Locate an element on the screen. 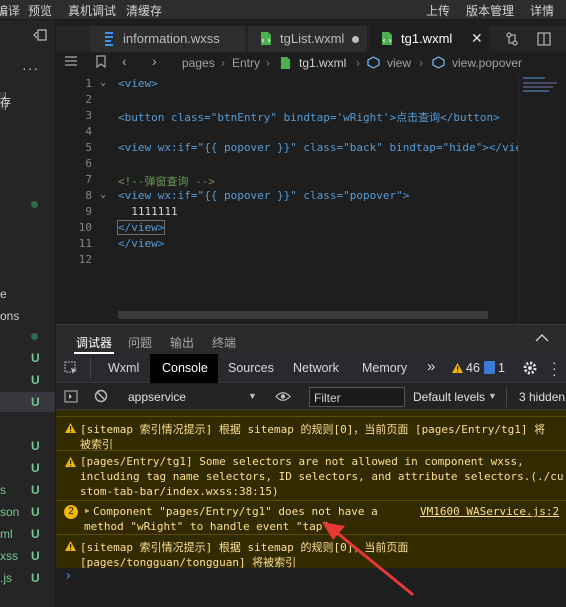 This screenshot has height=607, width=566. preview-button: 预览 is located at coordinates (40, 10).